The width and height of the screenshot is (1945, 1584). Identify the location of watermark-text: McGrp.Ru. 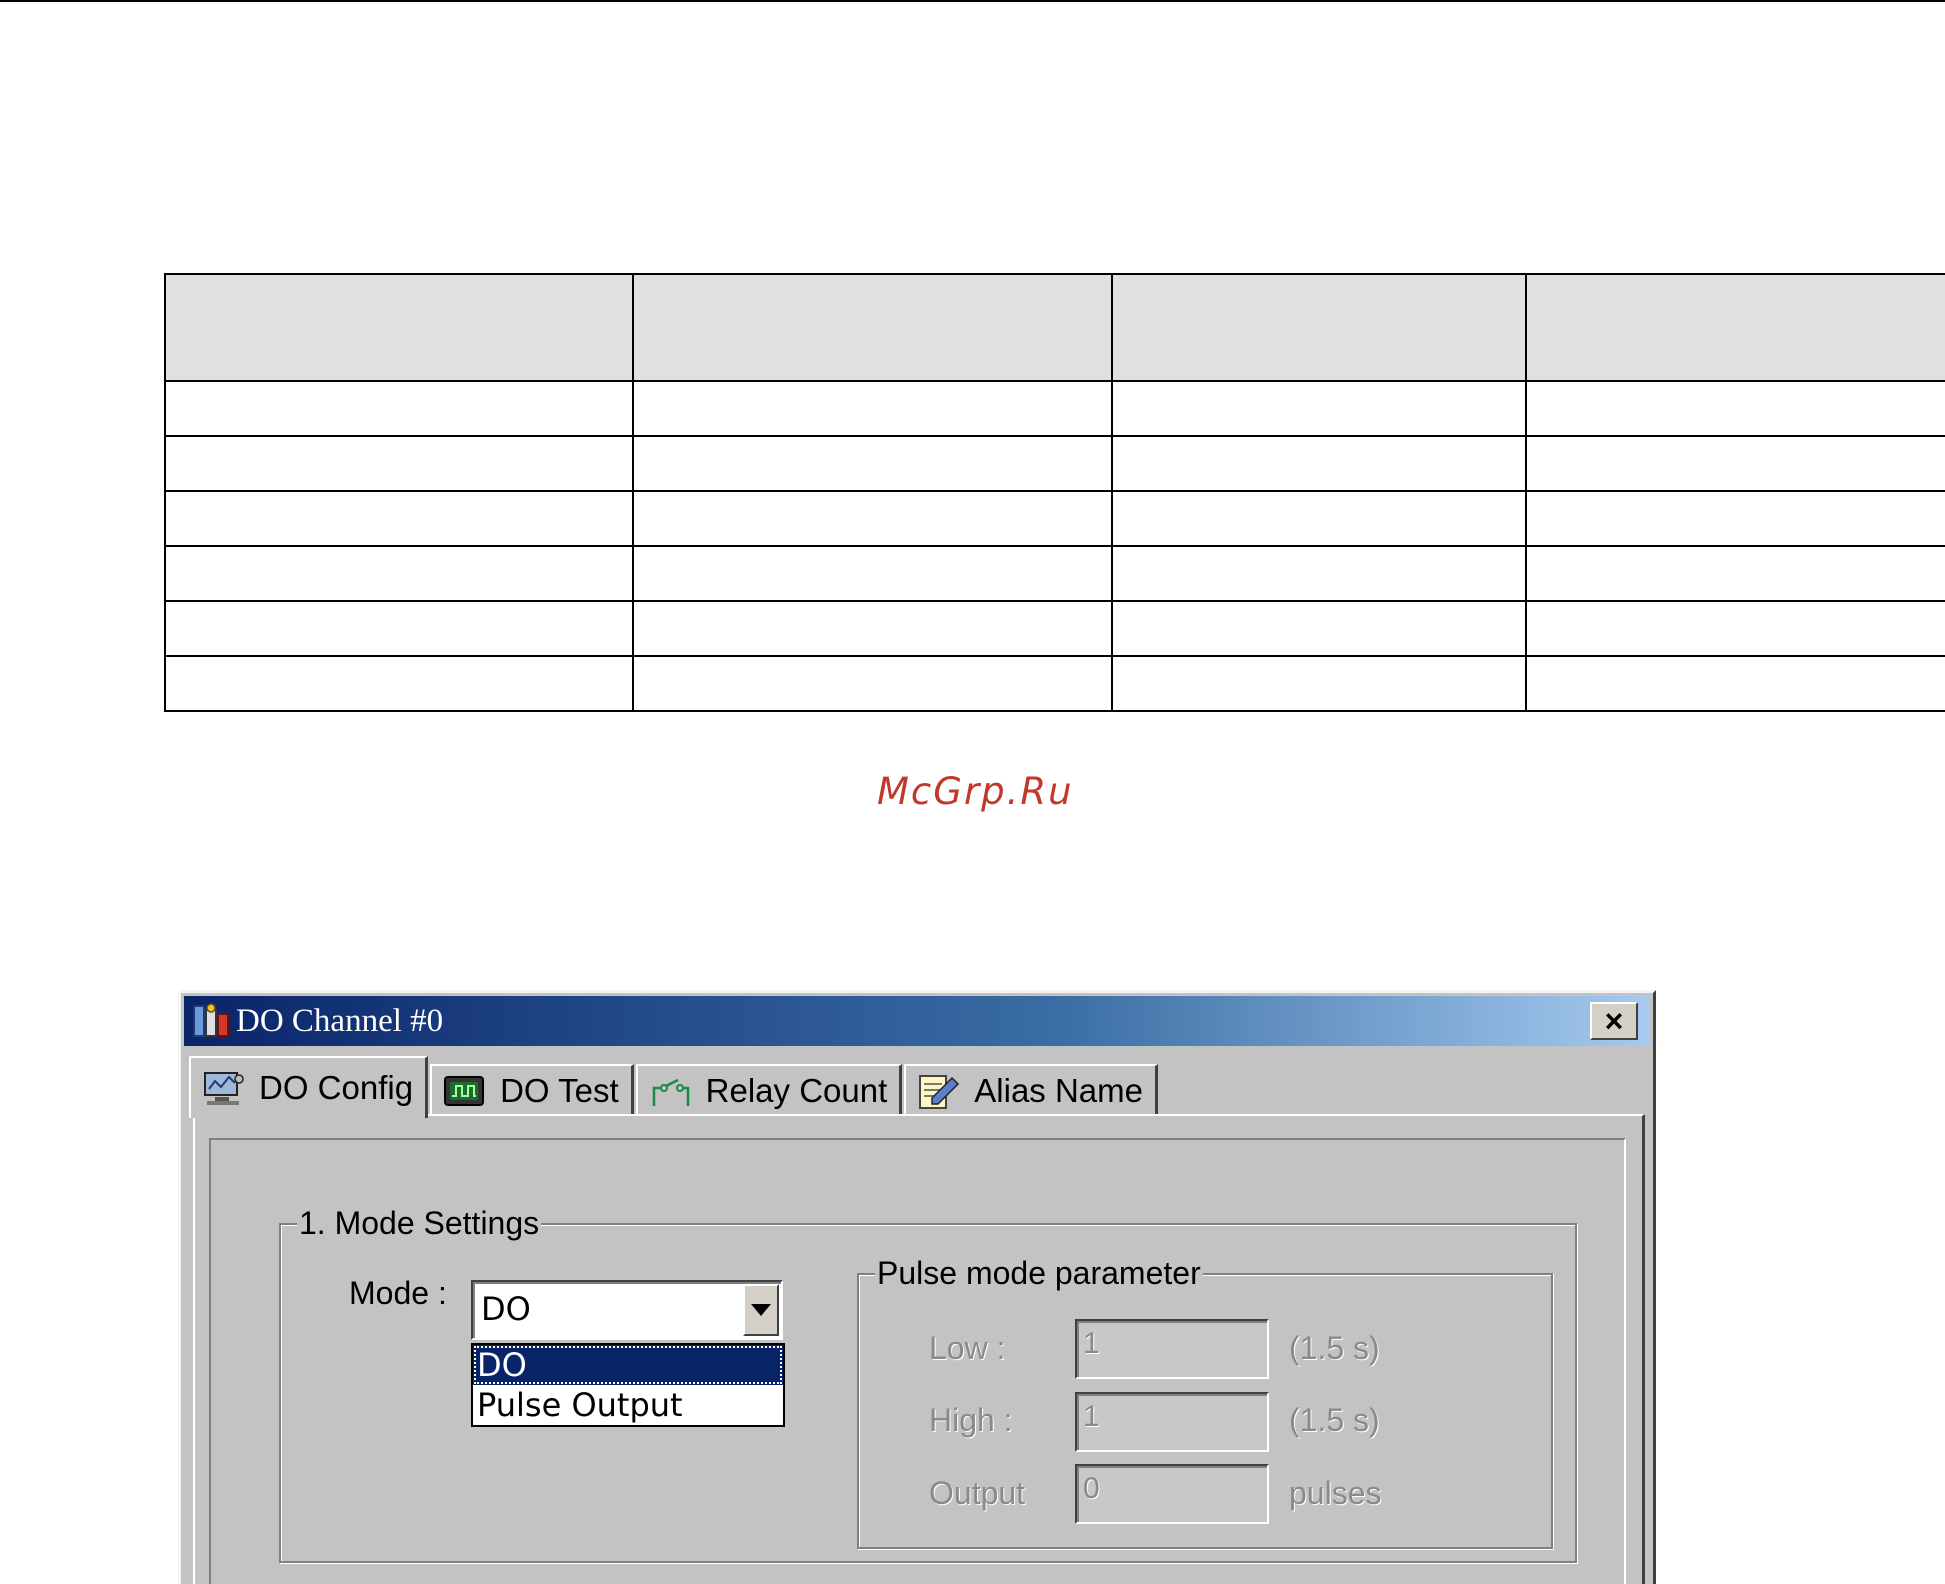
(975, 791).